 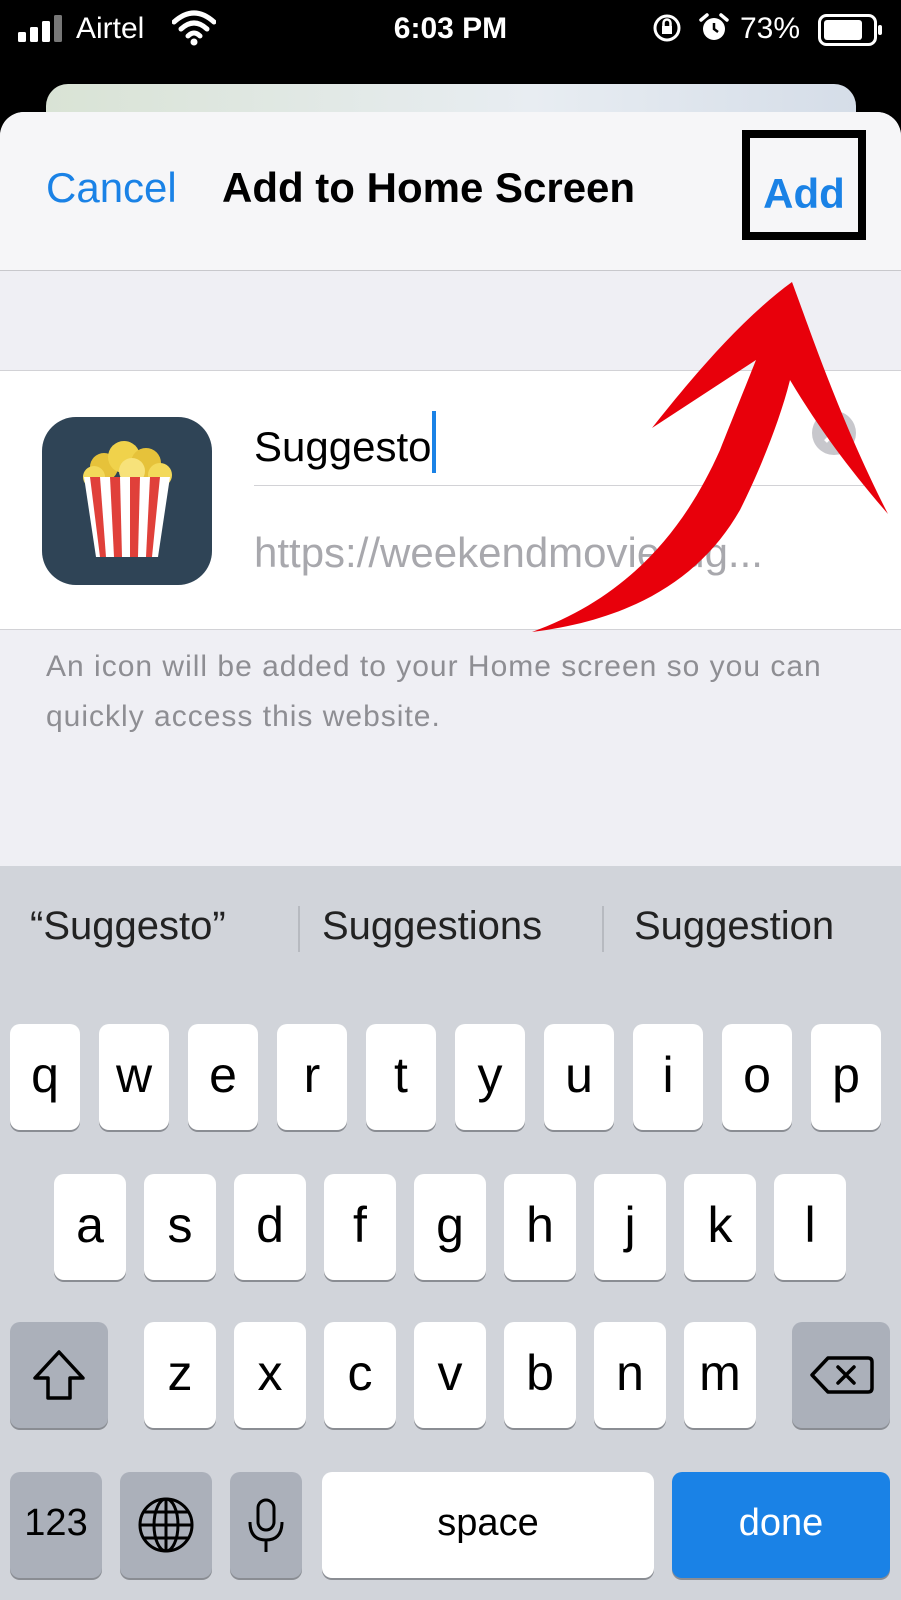 I want to click on key-label: r, so click(x=312, y=1075).